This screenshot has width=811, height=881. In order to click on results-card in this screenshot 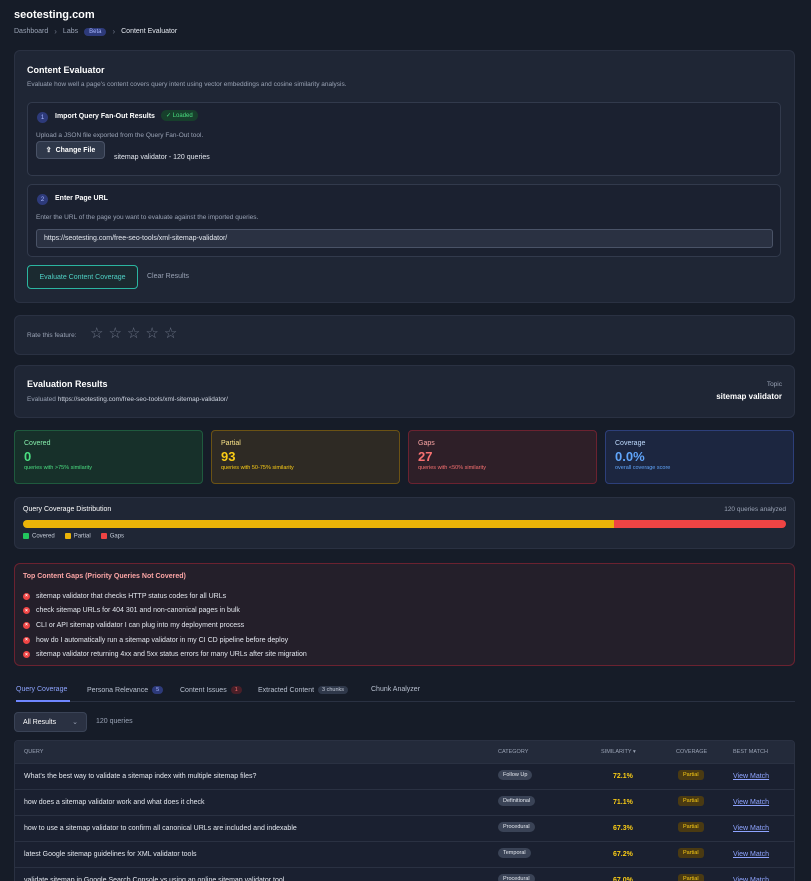, I will do `click(404, 391)`.